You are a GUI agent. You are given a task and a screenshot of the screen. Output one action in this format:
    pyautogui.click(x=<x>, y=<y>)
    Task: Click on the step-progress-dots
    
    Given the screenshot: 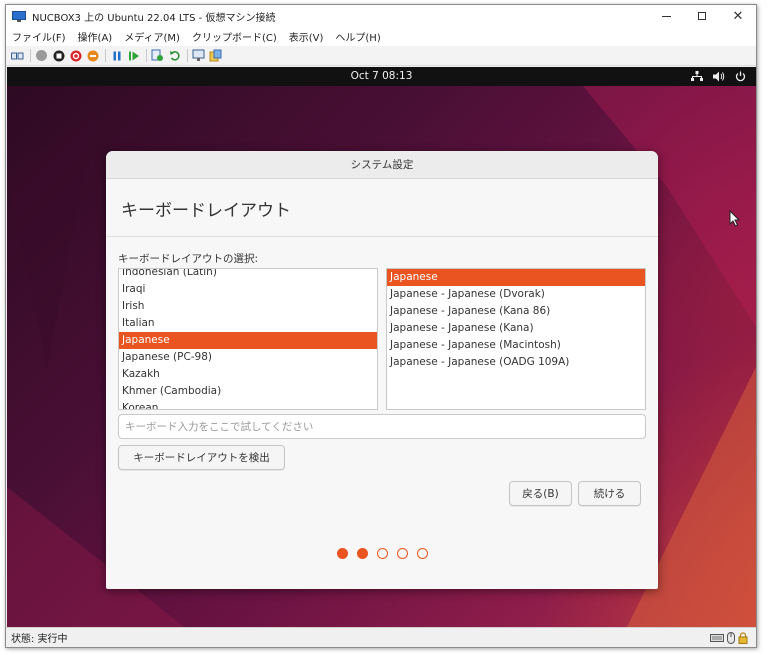 What is the action you would take?
    pyautogui.click(x=382, y=553)
    